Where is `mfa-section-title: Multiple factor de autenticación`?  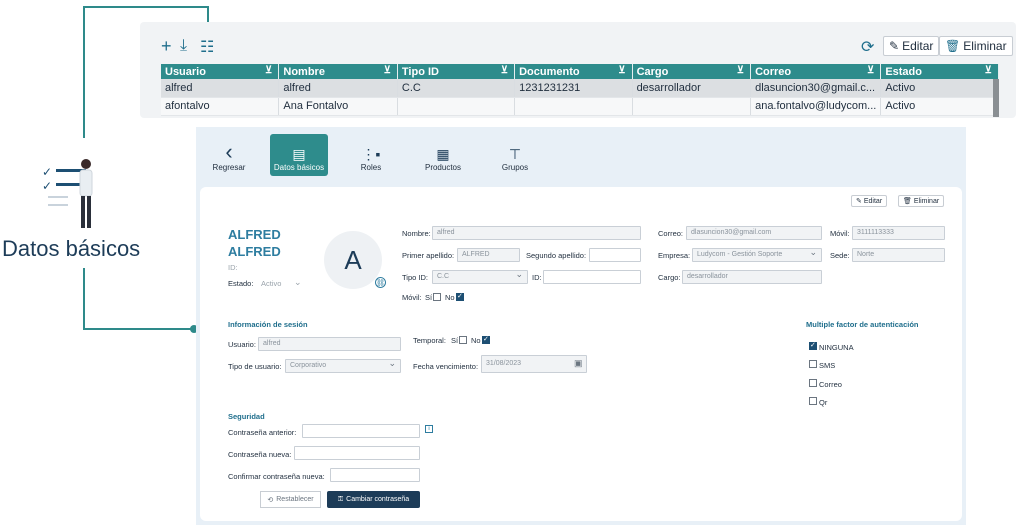 mfa-section-title: Multiple factor de autenticación is located at coordinates (862, 324).